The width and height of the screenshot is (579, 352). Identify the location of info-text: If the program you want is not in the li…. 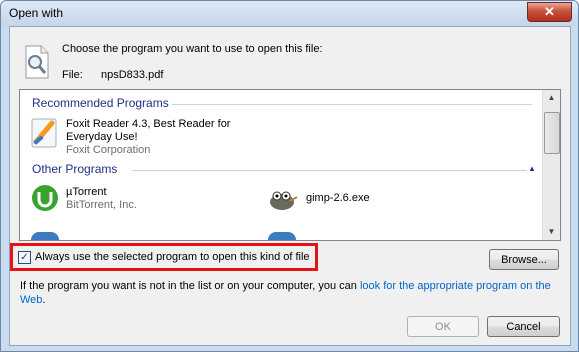
(290, 293).